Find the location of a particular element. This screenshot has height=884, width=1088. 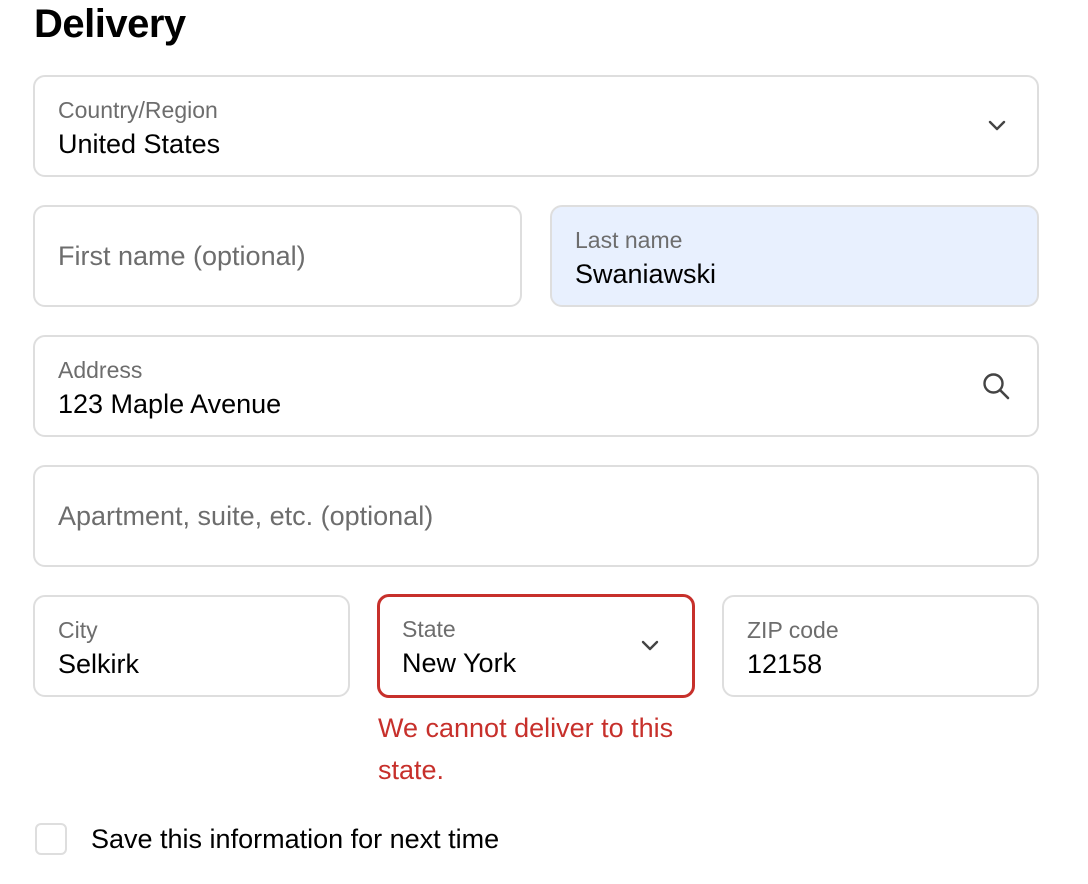

last-name-field: Last name Swaniawski is located at coordinates (794, 256).